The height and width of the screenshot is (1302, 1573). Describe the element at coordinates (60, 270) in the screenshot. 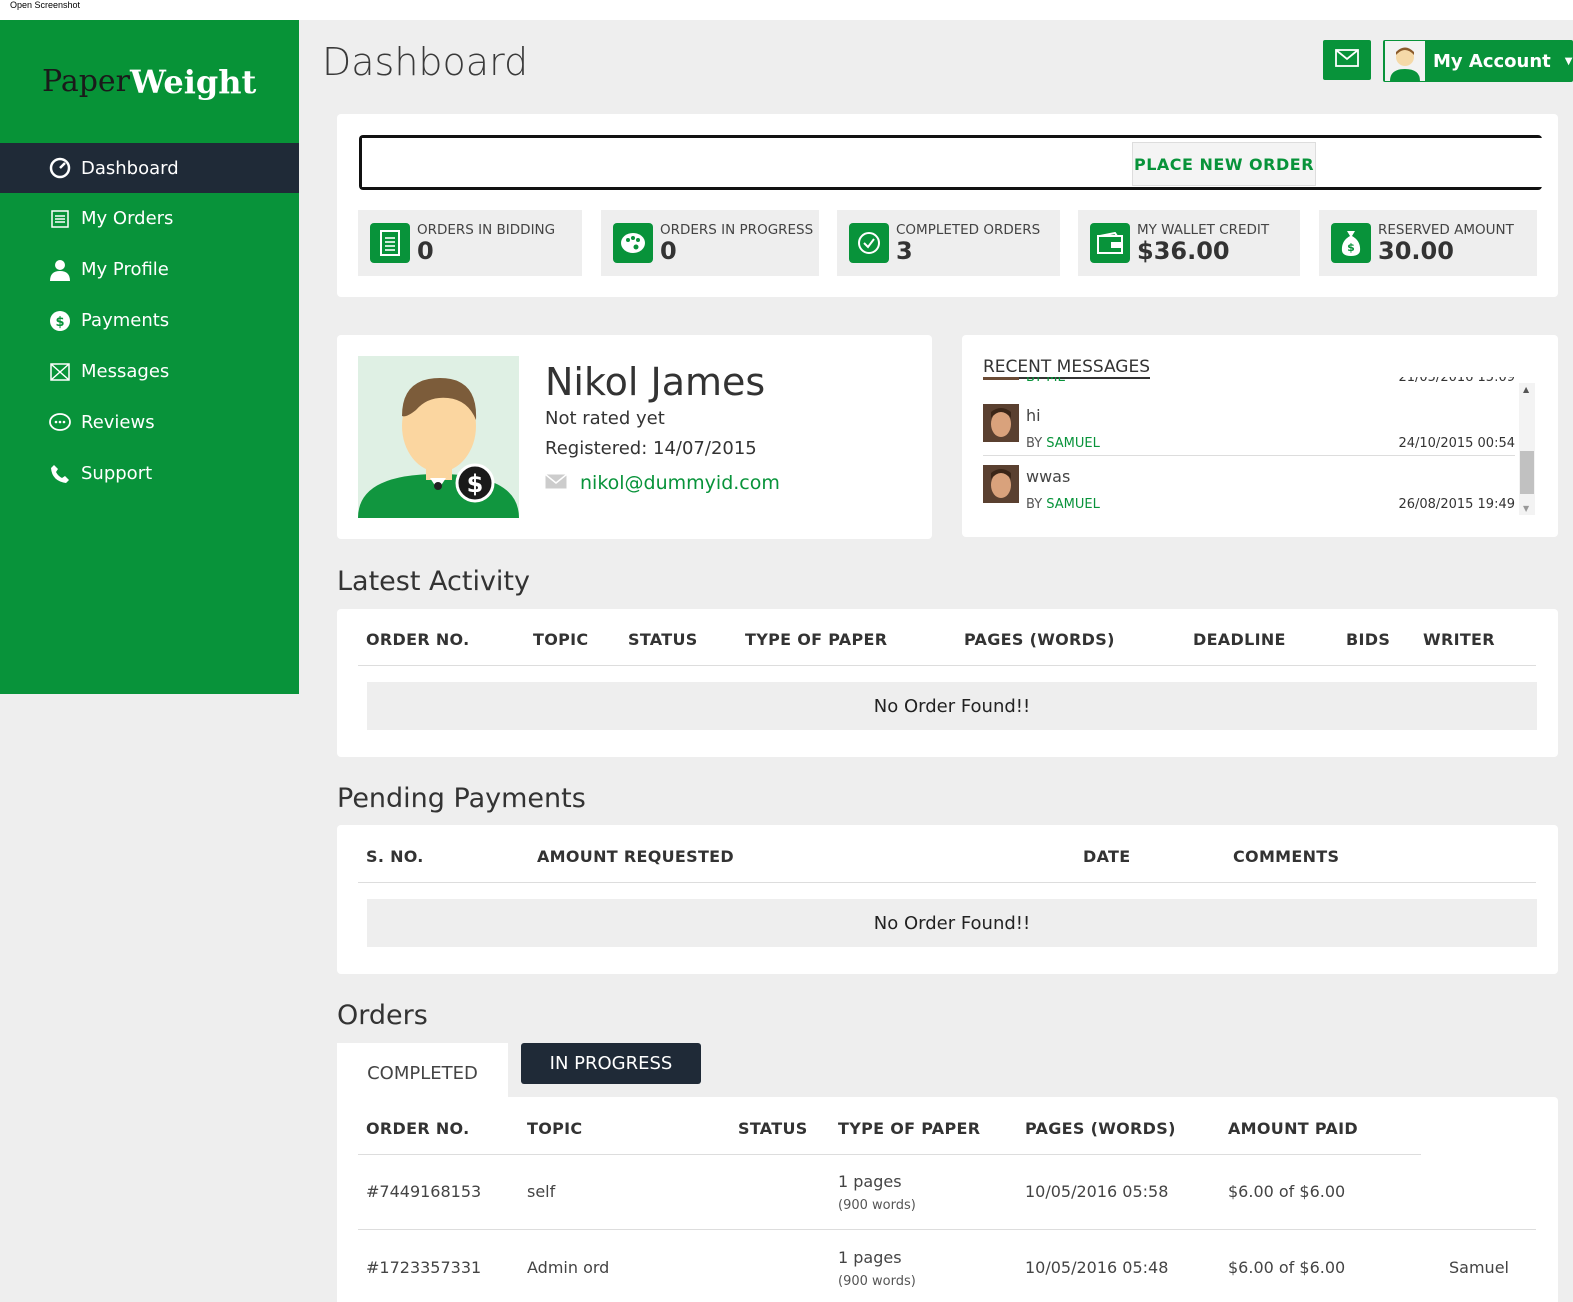

I see `user-icon` at that location.